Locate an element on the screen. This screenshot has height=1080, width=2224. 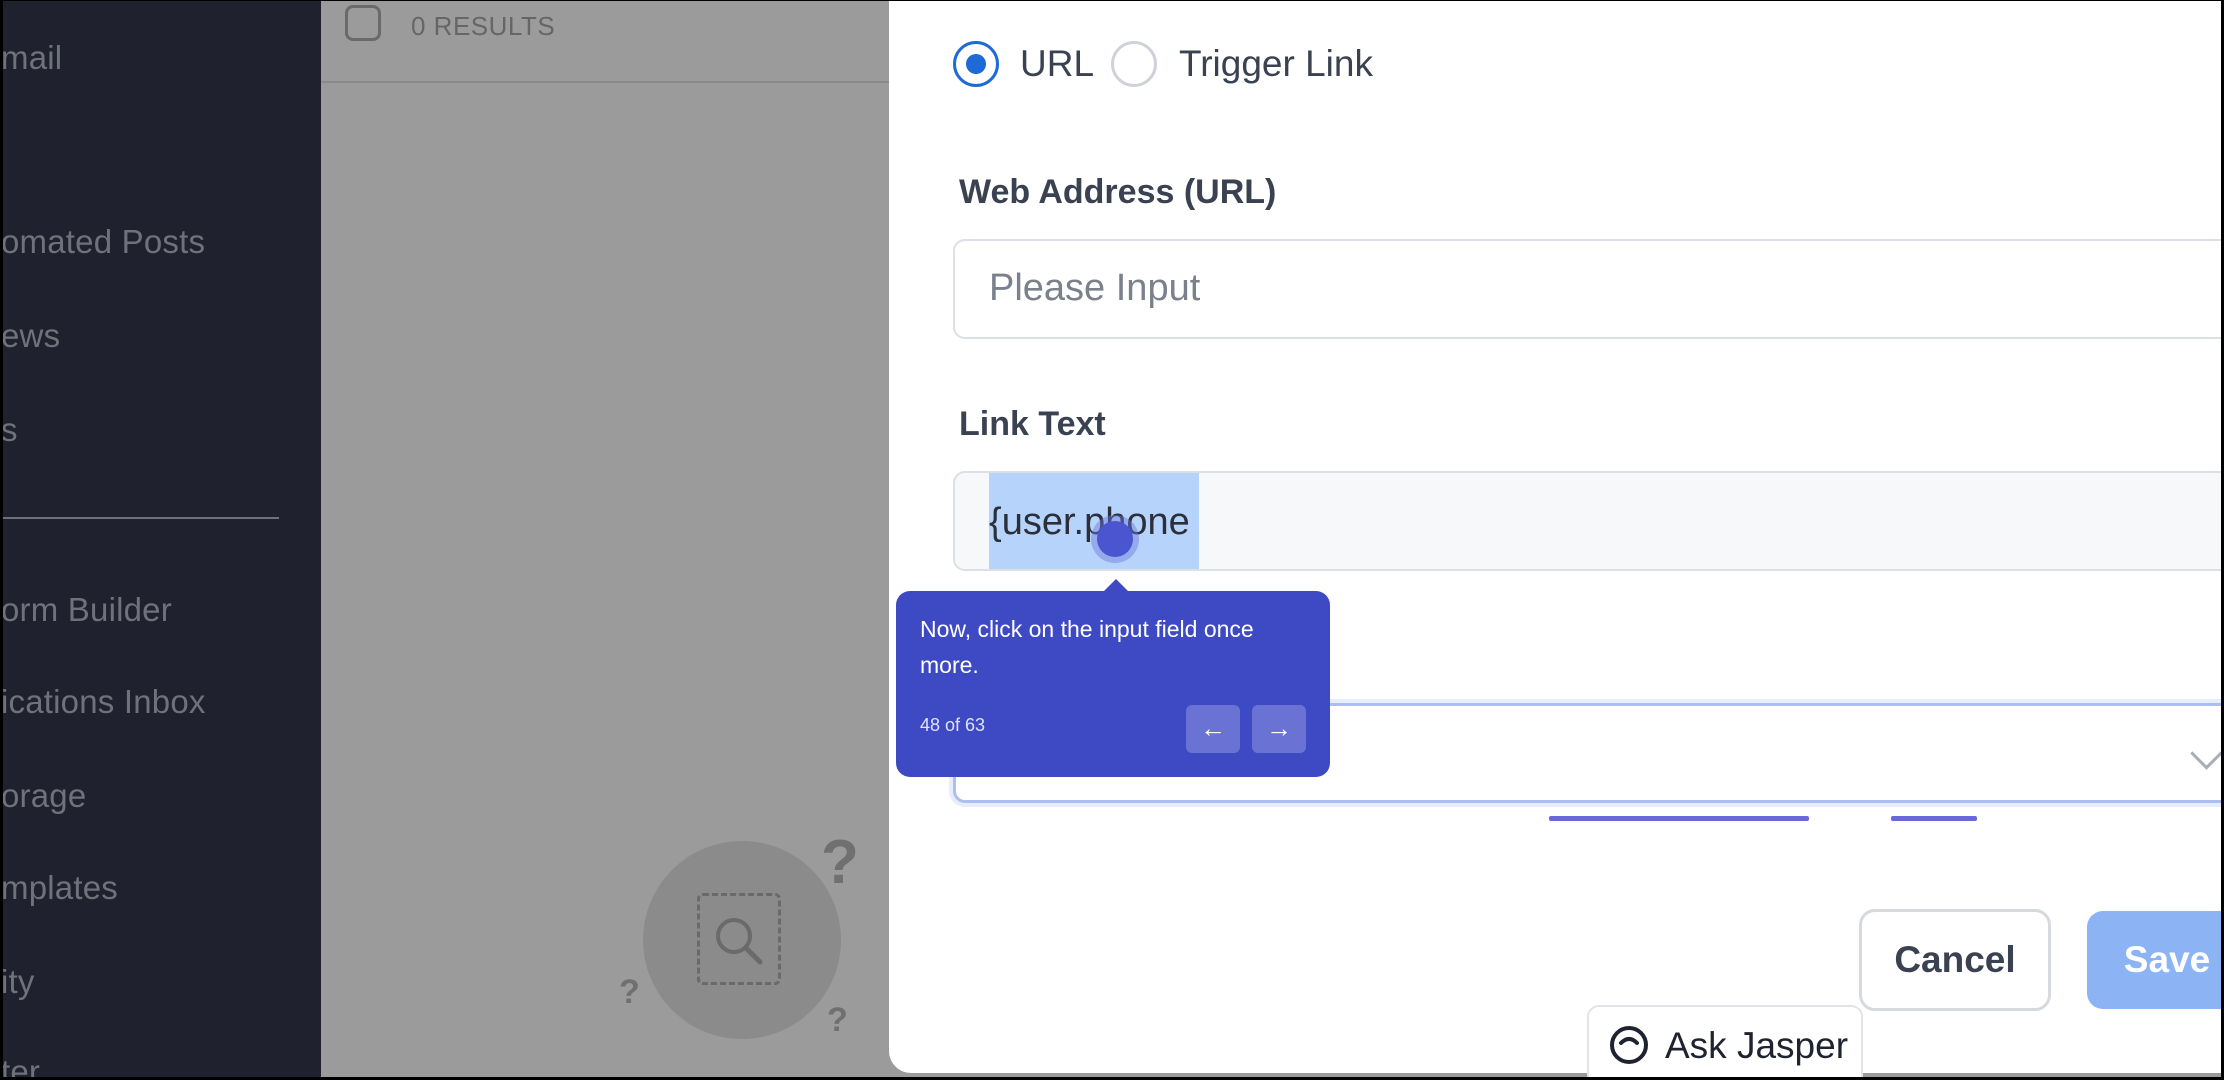
sidebar-item-activity: ity is located at coordinates (19, 982).